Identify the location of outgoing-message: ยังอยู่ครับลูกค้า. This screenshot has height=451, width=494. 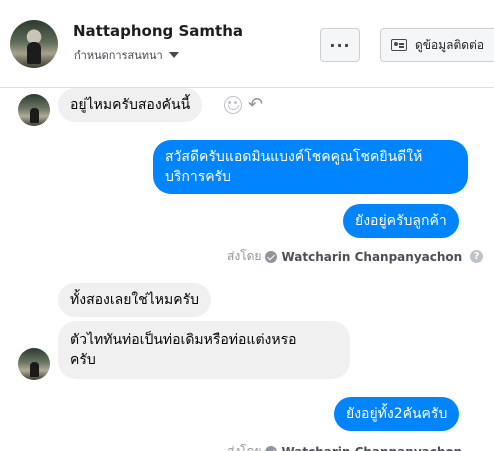
(401, 221).